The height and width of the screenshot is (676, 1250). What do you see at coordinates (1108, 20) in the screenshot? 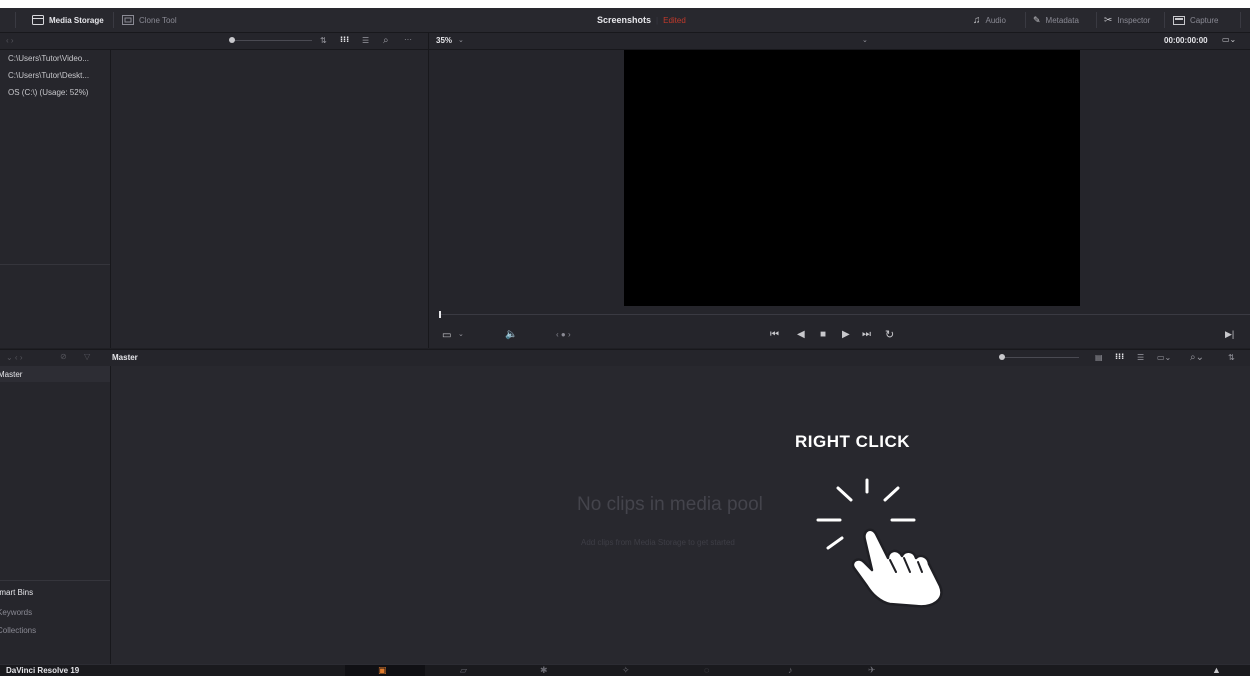
I see `inspector-icon: ✂` at bounding box center [1108, 20].